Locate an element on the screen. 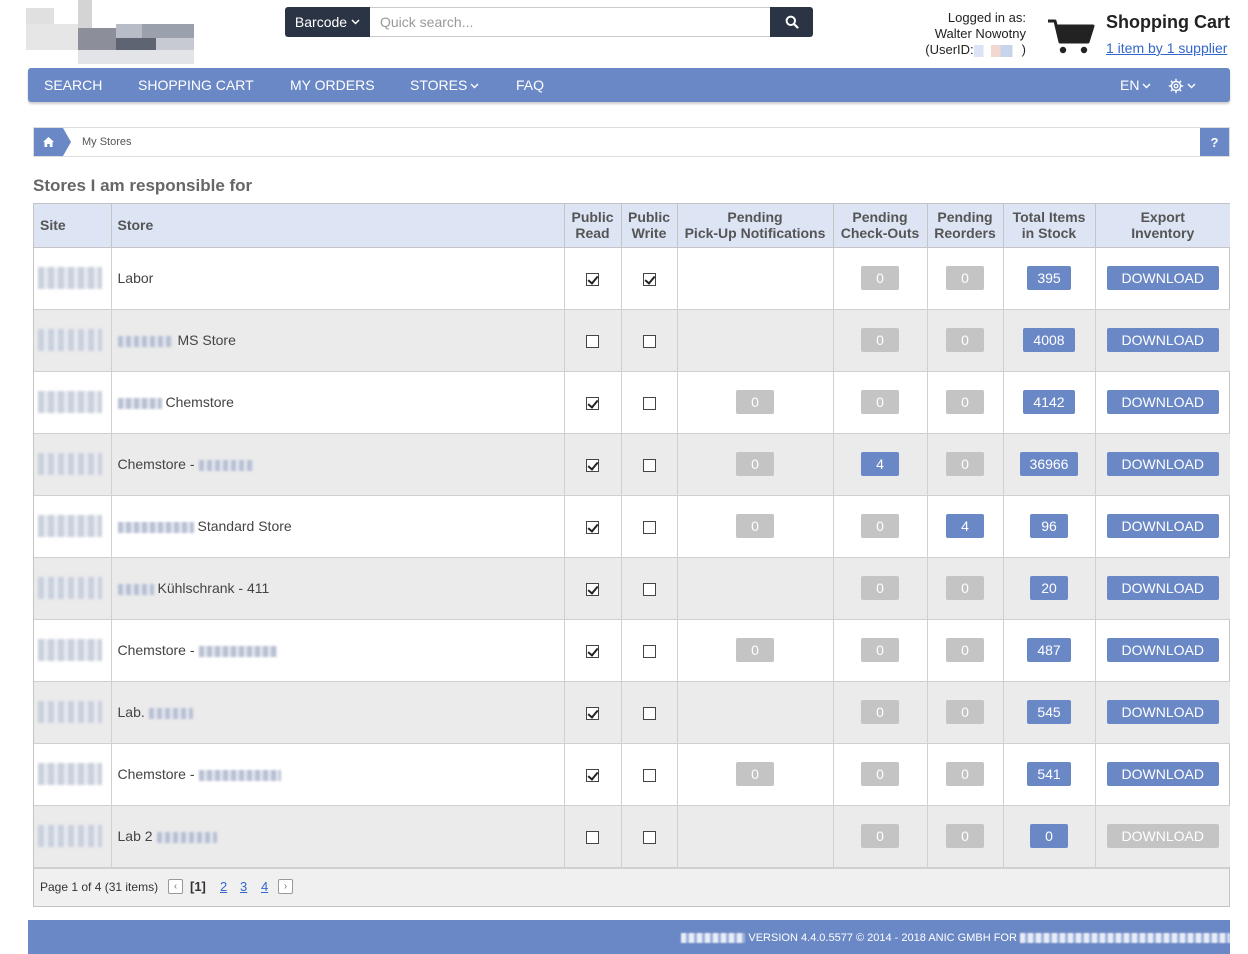  col-header-checkouts: Pending Check-Outs is located at coordinates (880, 226).